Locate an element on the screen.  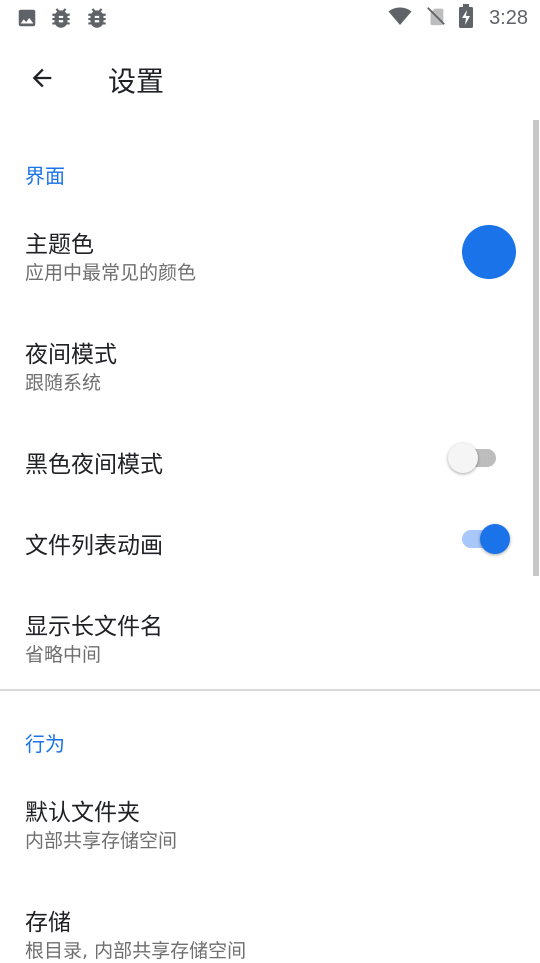
status-time: 3:28 is located at coordinates (508, 17).